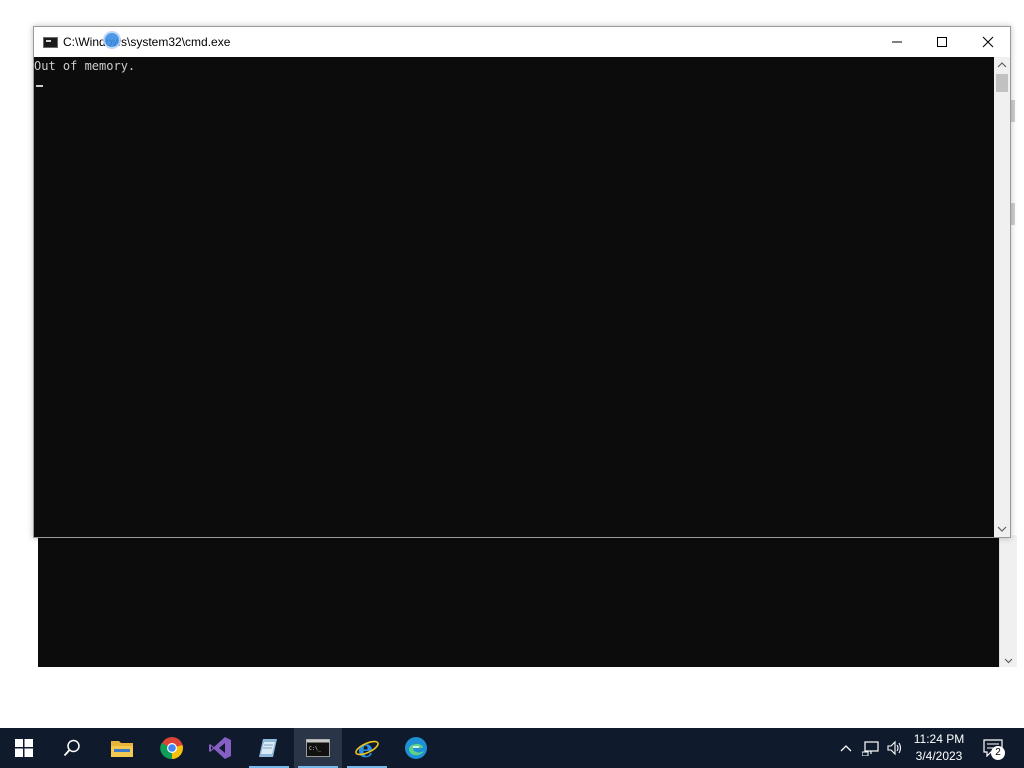  I want to click on volume-button, so click(895, 748).